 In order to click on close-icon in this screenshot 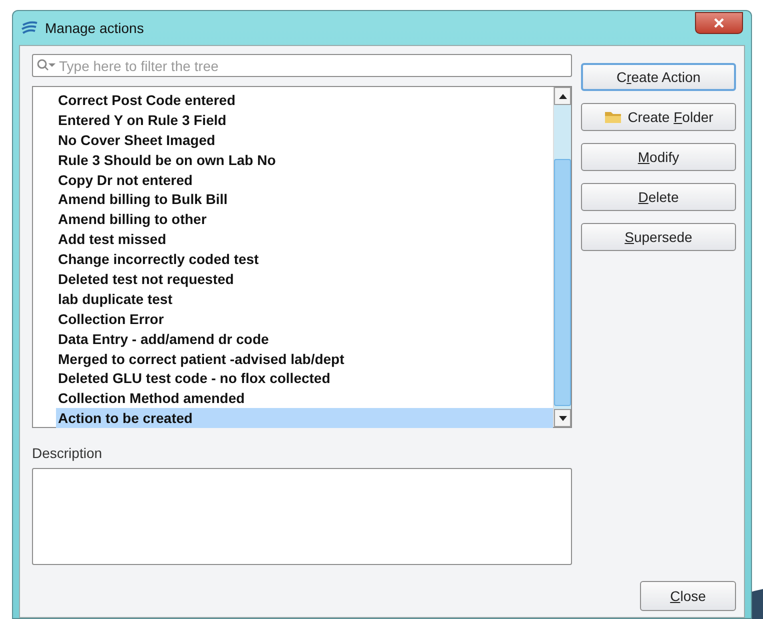, I will do `click(719, 23)`.